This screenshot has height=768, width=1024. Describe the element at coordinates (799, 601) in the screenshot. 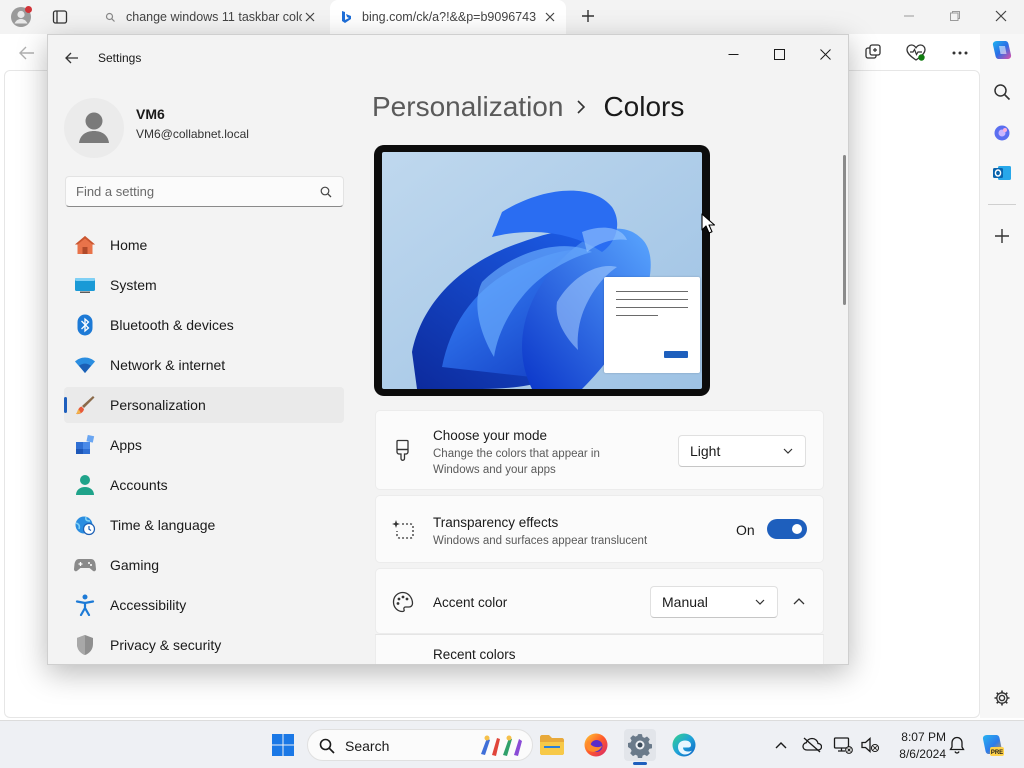

I see `collapse-accent-button` at that location.